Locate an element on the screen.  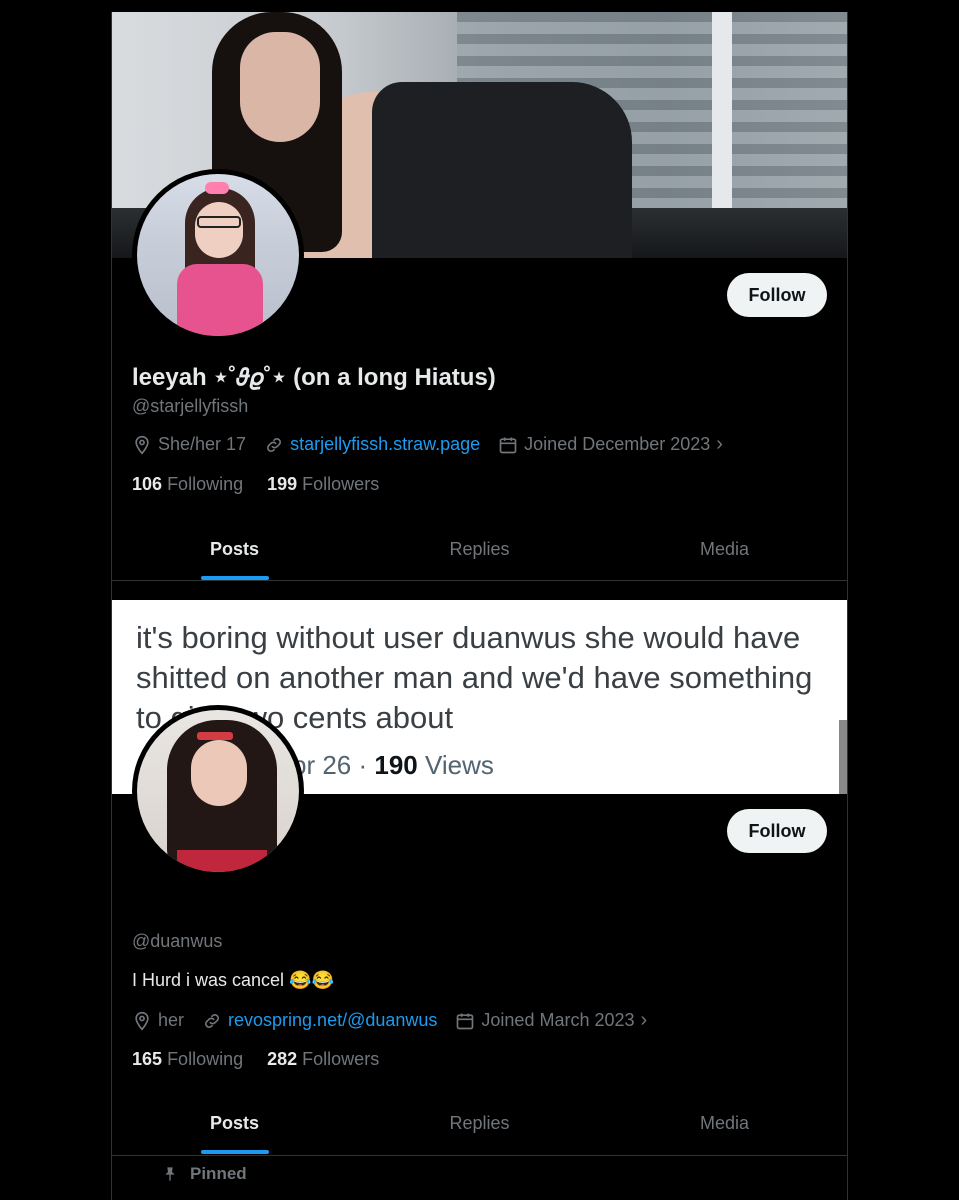
pinned-label: Pinned is located at coordinates (218, 1173).